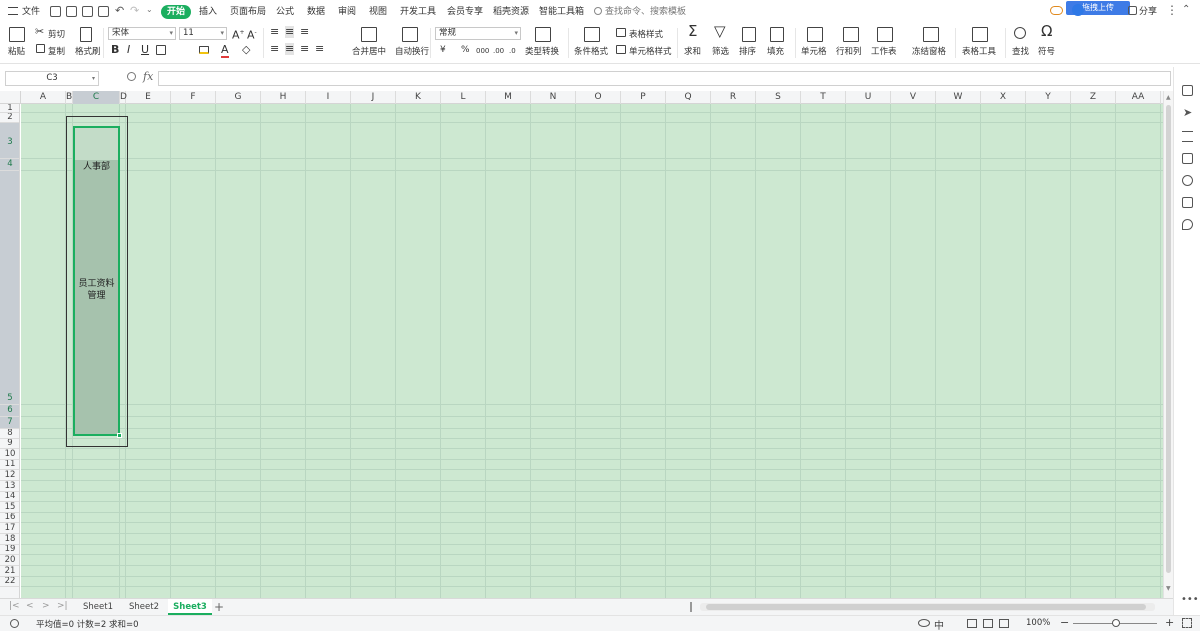 This screenshot has height=632, width=1200. What do you see at coordinates (88, 51) in the screenshot?
I see `format-painter-button: 格式刷` at bounding box center [88, 51].